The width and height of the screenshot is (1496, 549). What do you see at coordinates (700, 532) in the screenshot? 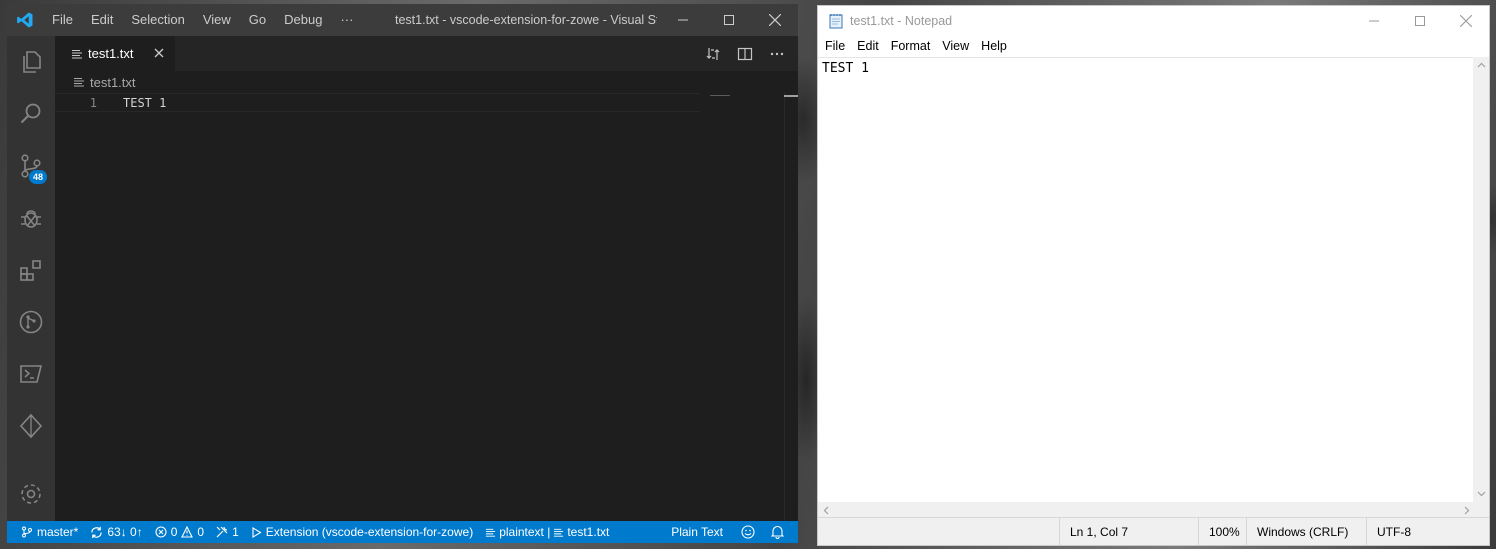
I see `status-language-mode: Plain Text` at bounding box center [700, 532].